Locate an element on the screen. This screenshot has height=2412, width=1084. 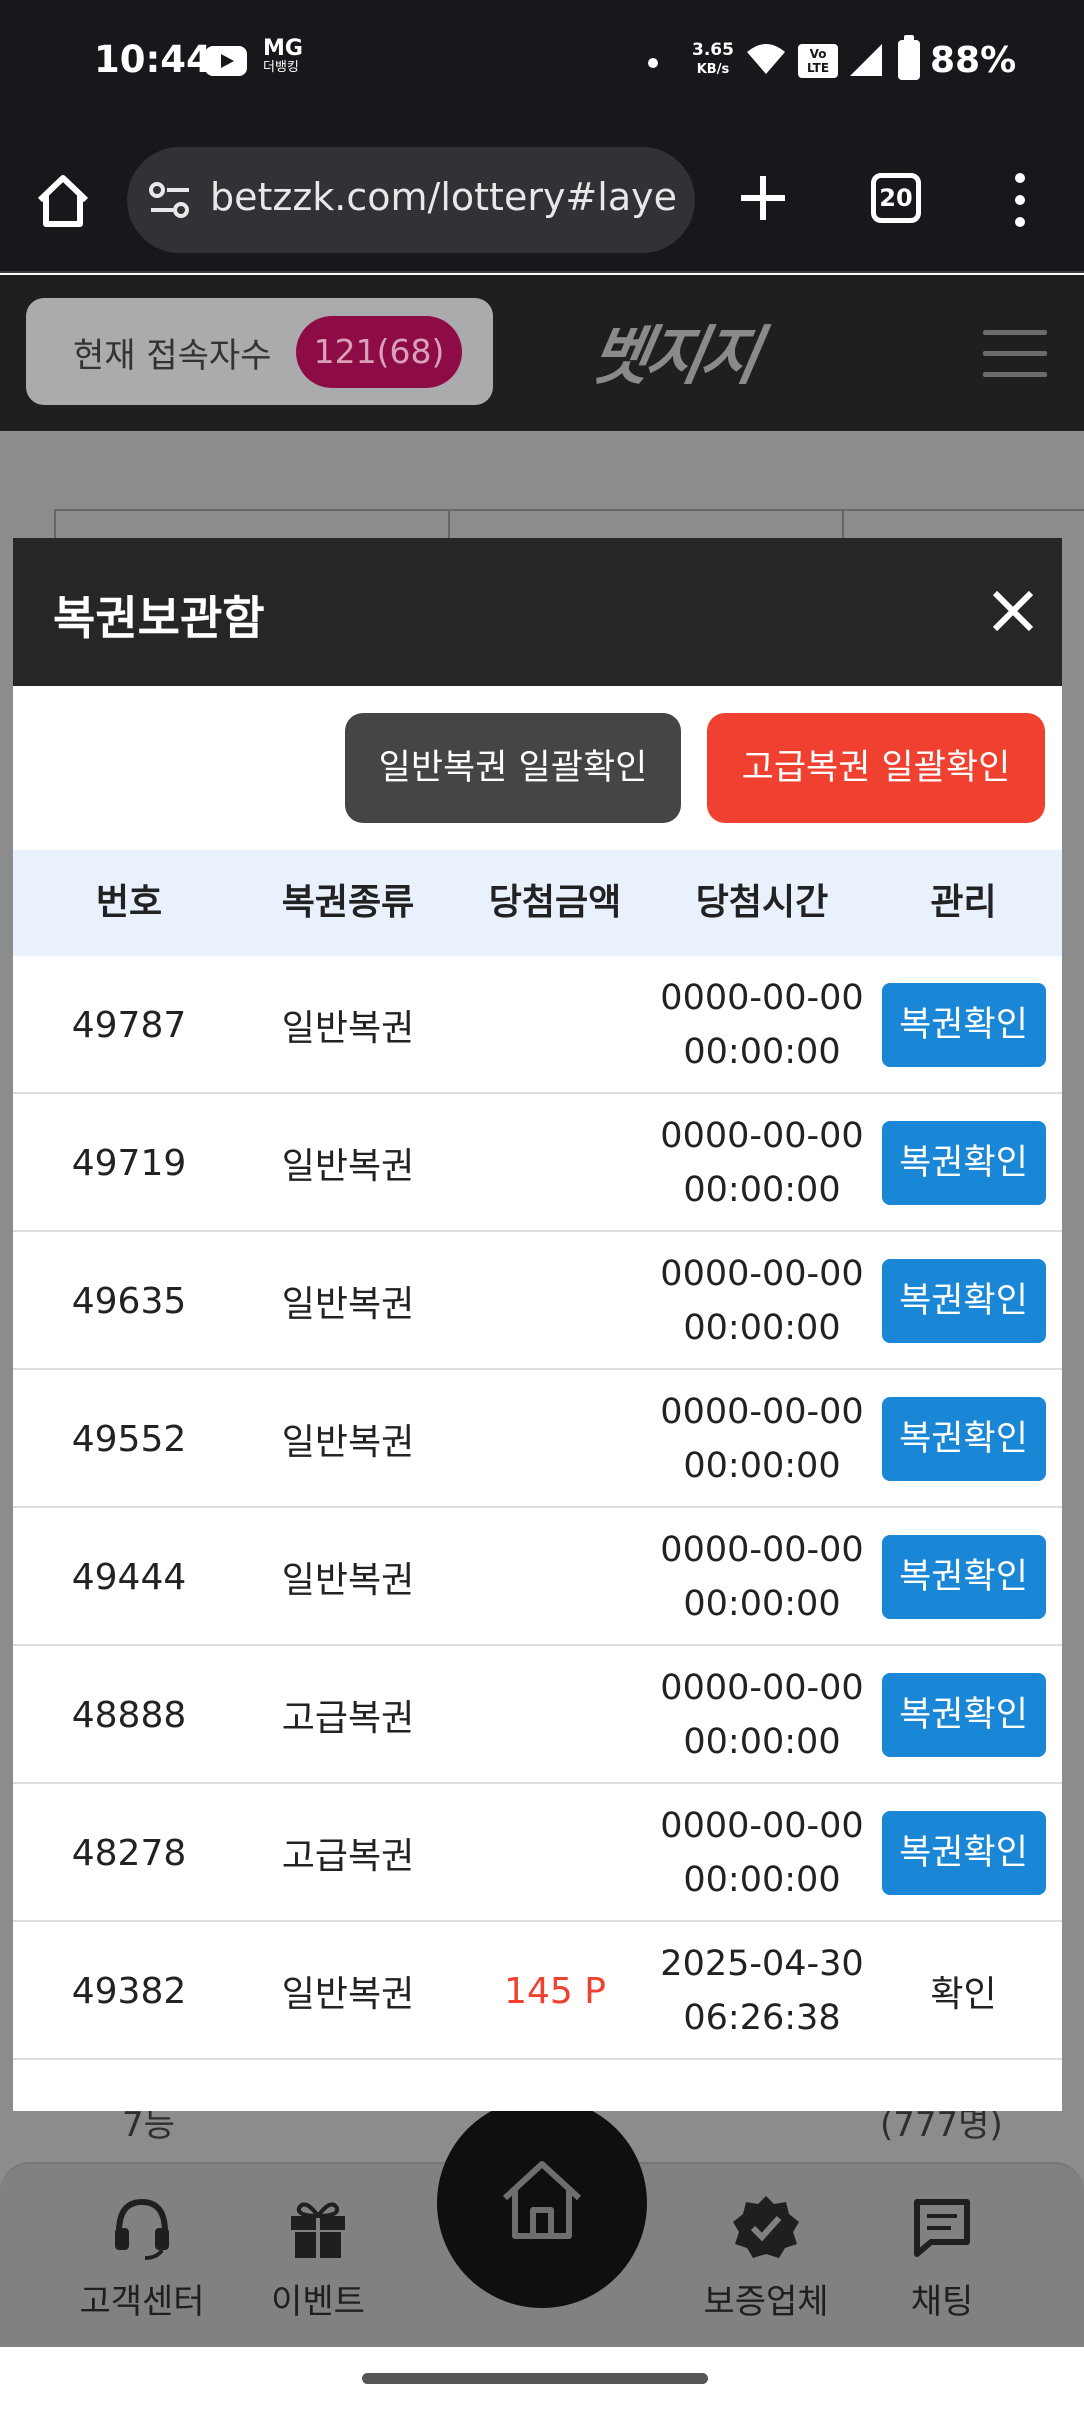
cell-number: 49635 is located at coordinates (129, 1301).